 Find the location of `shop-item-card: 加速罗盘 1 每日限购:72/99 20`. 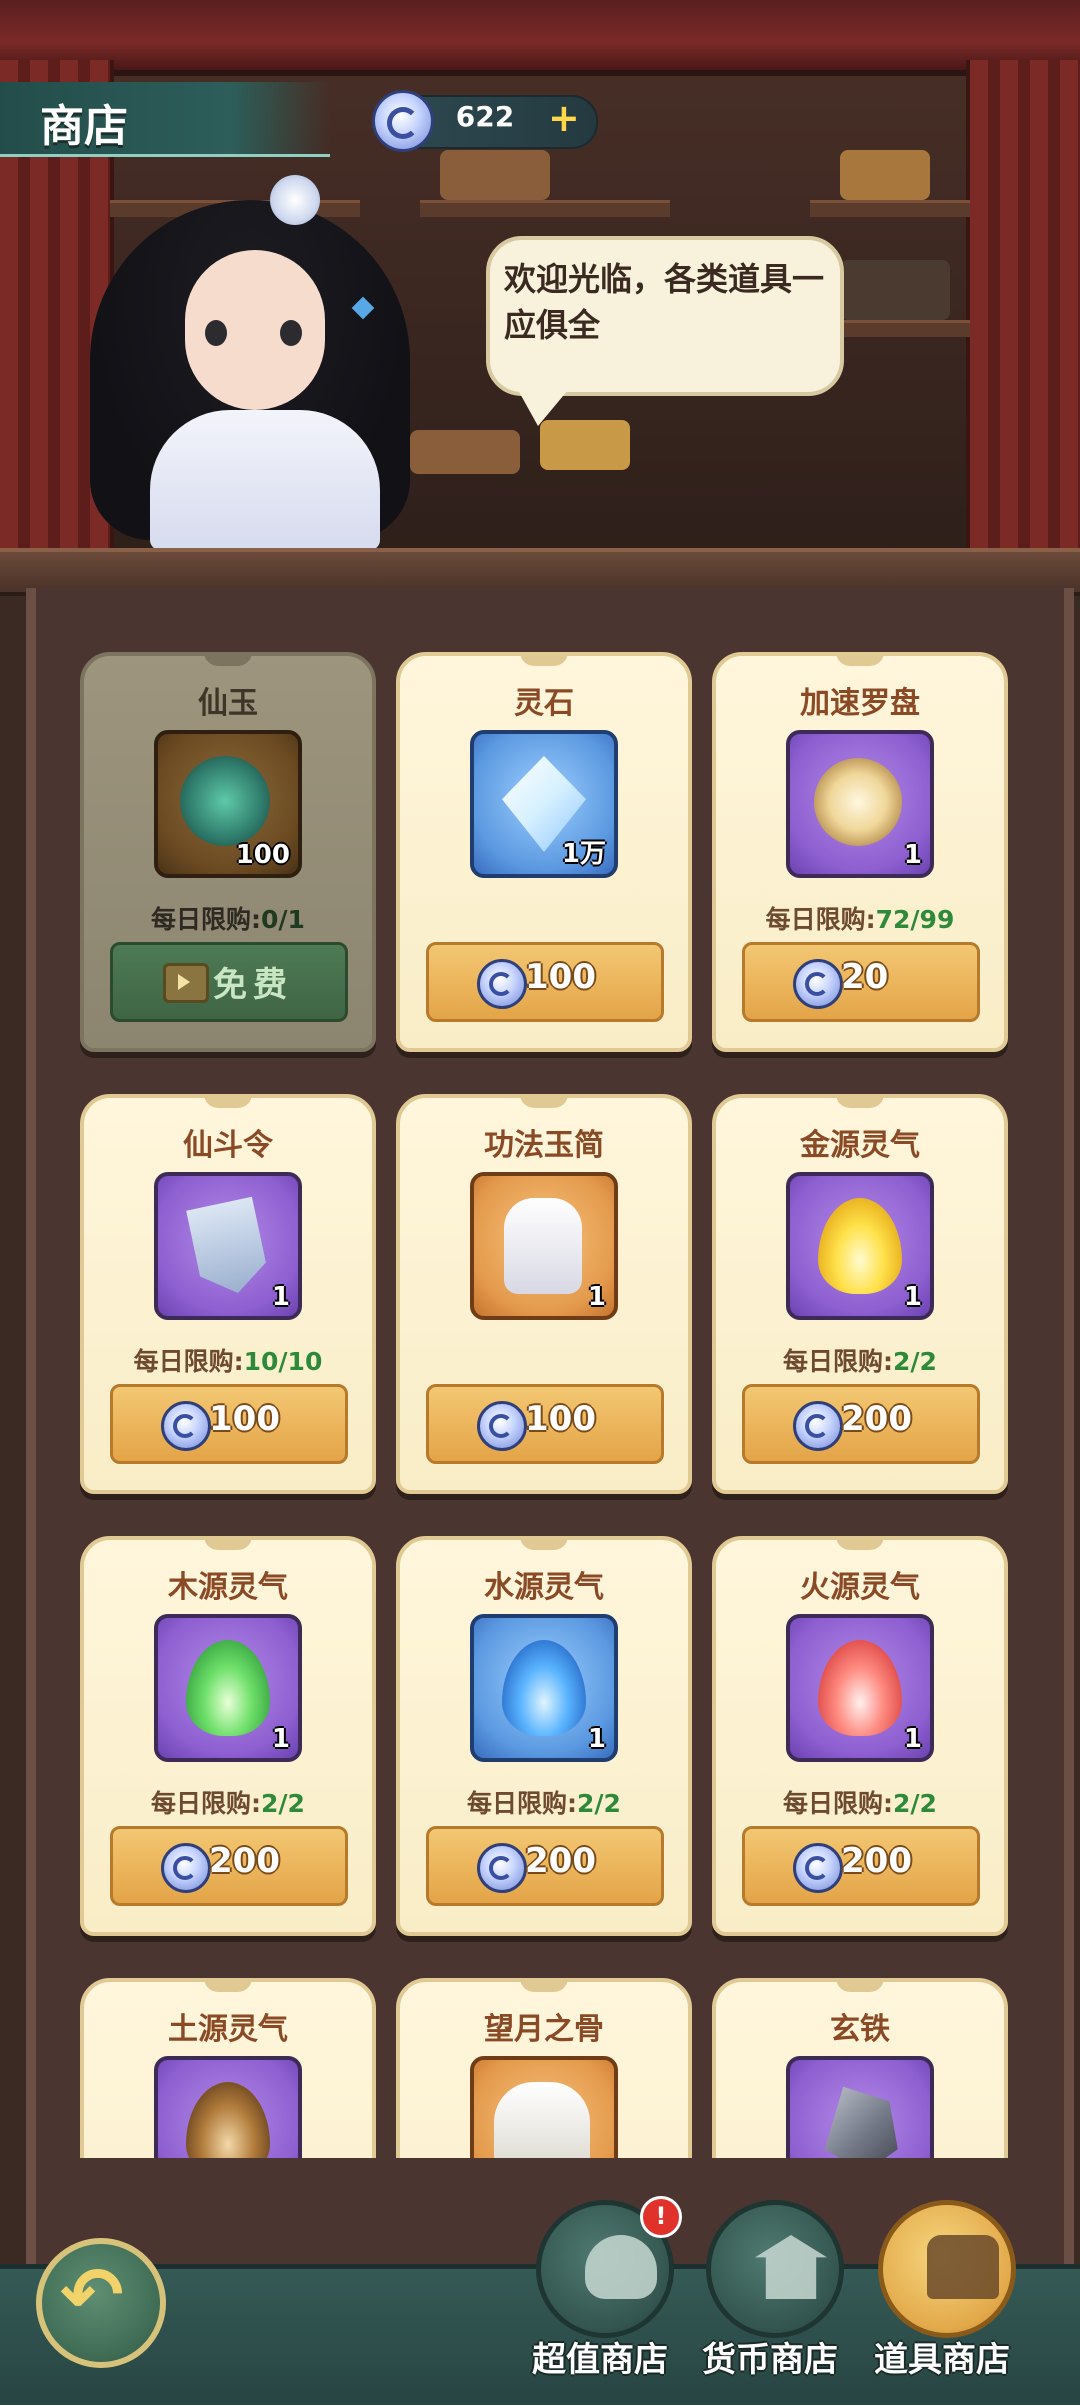

shop-item-card: 加速罗盘 1 每日限购:72/99 20 is located at coordinates (860, 852).